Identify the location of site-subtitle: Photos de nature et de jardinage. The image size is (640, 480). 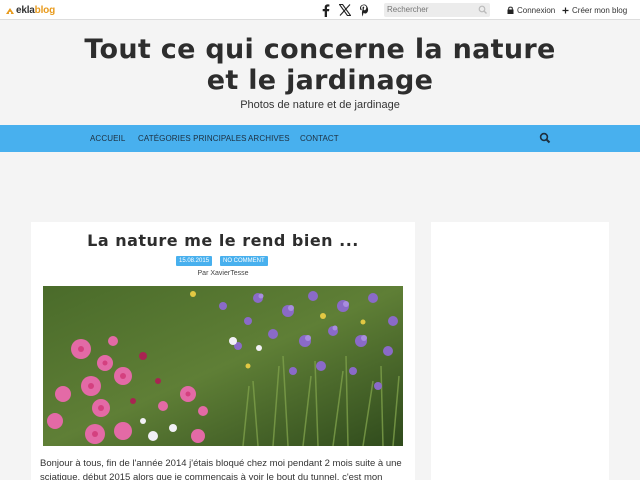
(320, 105).